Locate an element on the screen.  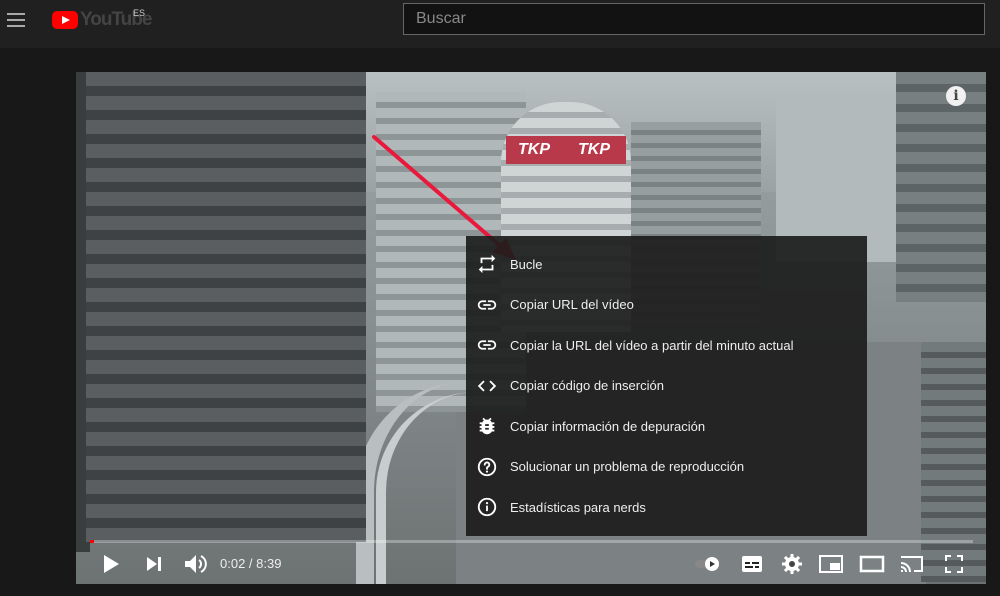
youtube-play-icon is located at coordinates (65, 20).